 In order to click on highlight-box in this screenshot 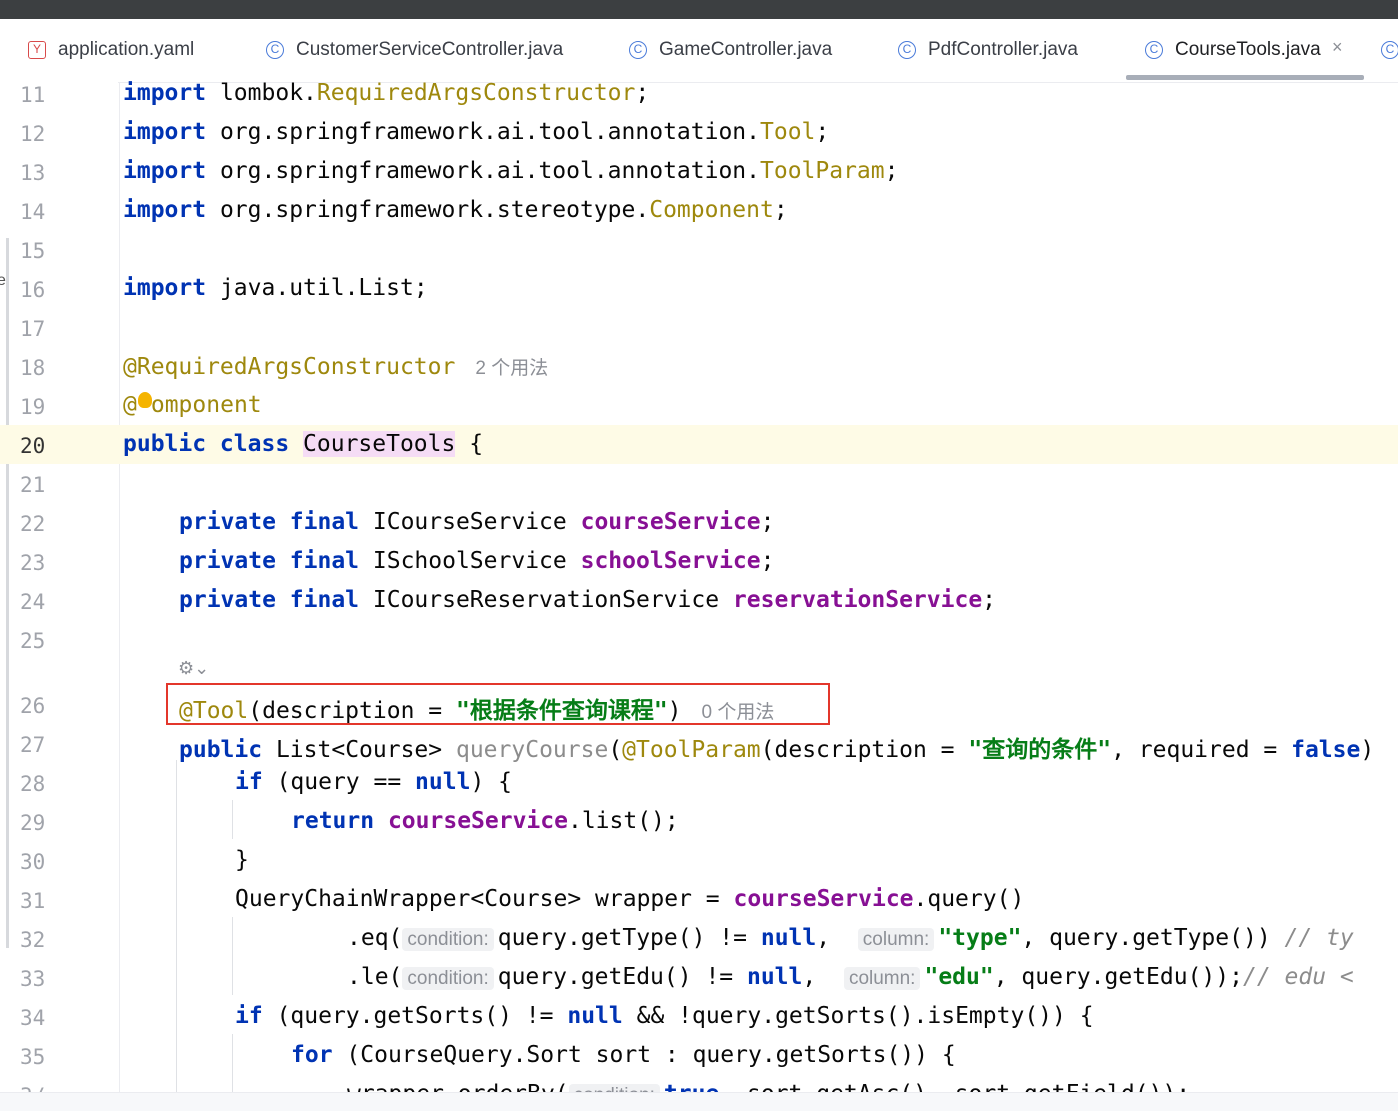, I will do `click(498, 704)`.